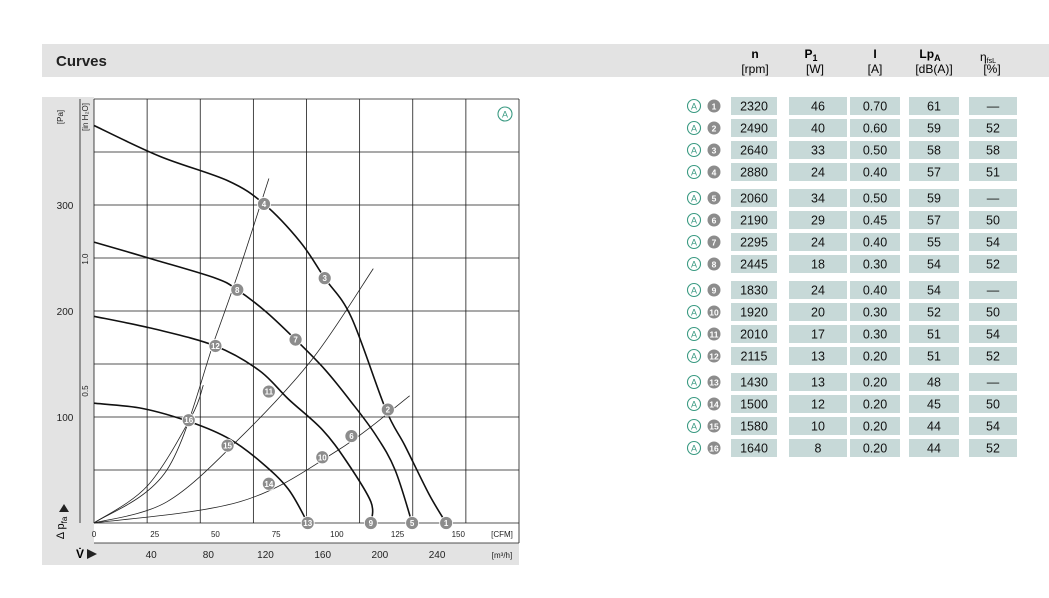 The height and width of the screenshot is (598, 1049). I want to click on y-tick-inh2o: 0.5, so click(85, 391).